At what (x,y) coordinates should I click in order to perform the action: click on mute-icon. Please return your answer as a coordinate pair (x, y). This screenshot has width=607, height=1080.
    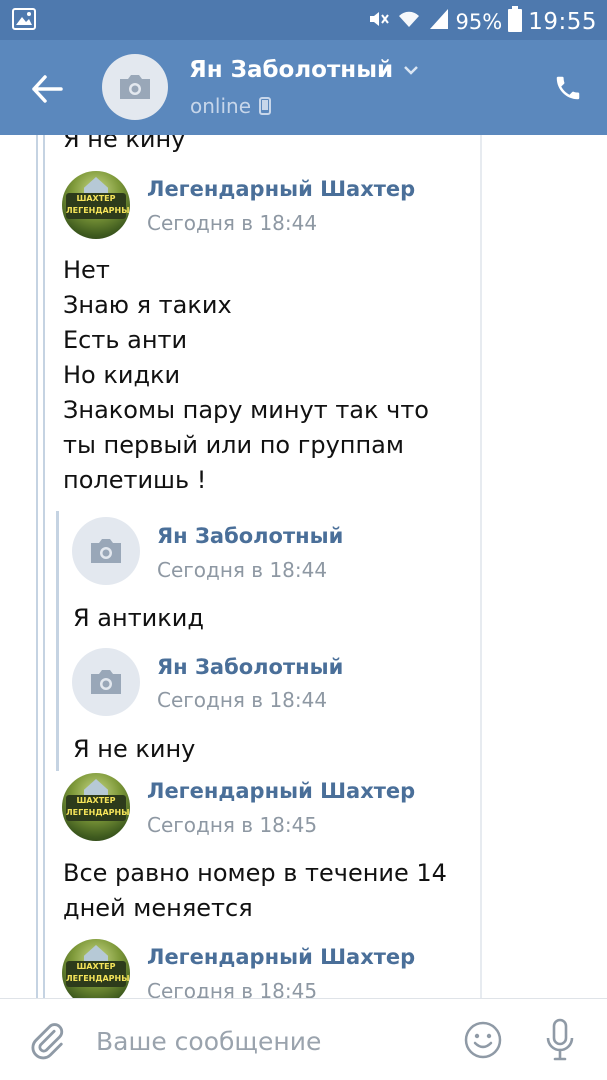
    Looking at the image, I should click on (378, 22).